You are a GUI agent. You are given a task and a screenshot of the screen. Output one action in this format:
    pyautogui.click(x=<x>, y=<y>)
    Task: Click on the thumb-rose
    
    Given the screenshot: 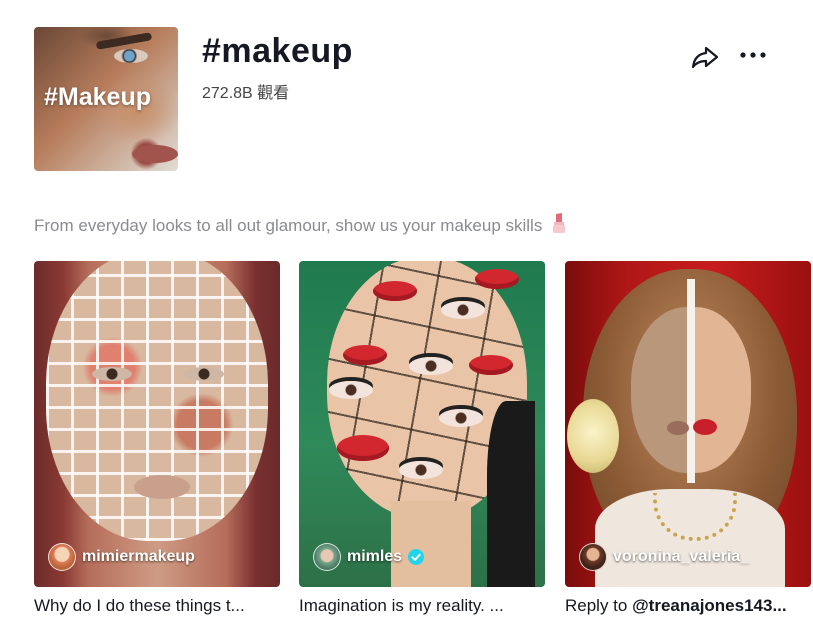 What is the action you would take?
    pyautogui.click(x=593, y=436)
    